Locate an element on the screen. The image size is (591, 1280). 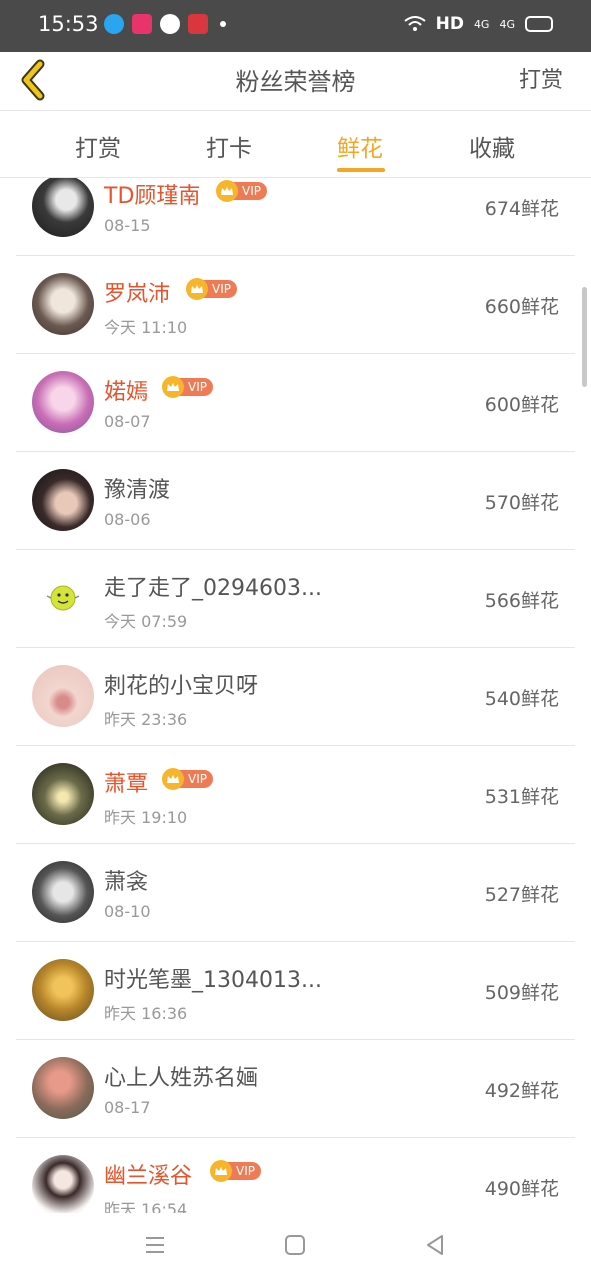
list-item: 幽兰溪谷 VIP 昨天 16:54 490鲜花 is located at coordinates (295, 1175).